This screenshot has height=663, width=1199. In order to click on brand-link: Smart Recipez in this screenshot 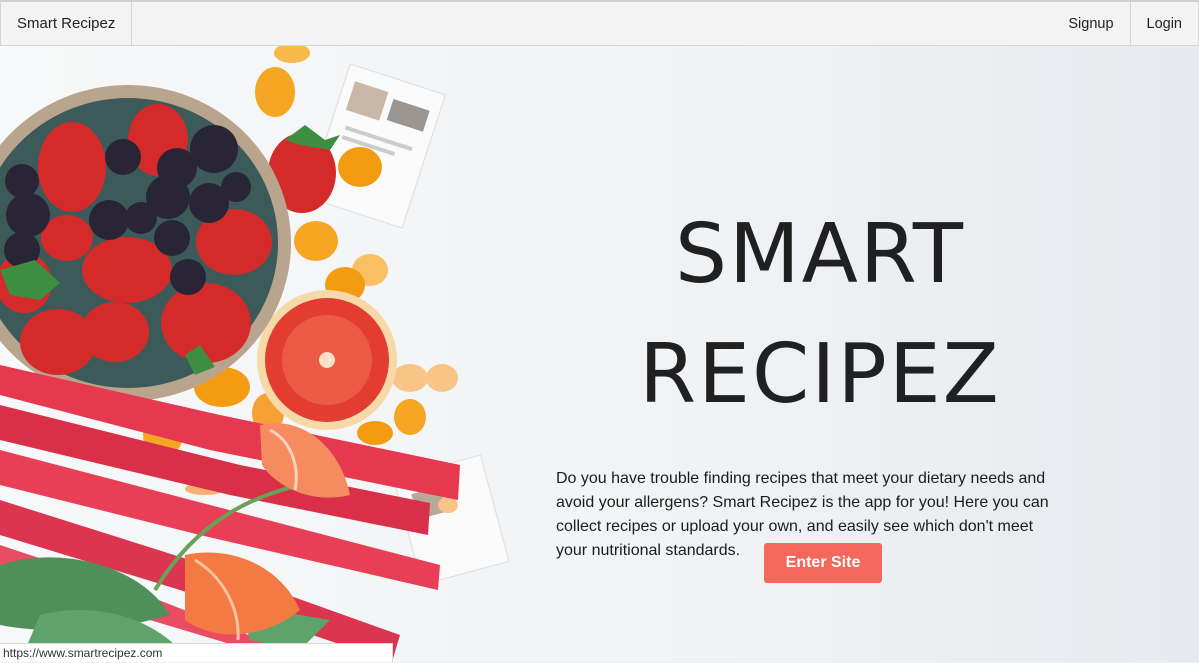, I will do `click(67, 23)`.